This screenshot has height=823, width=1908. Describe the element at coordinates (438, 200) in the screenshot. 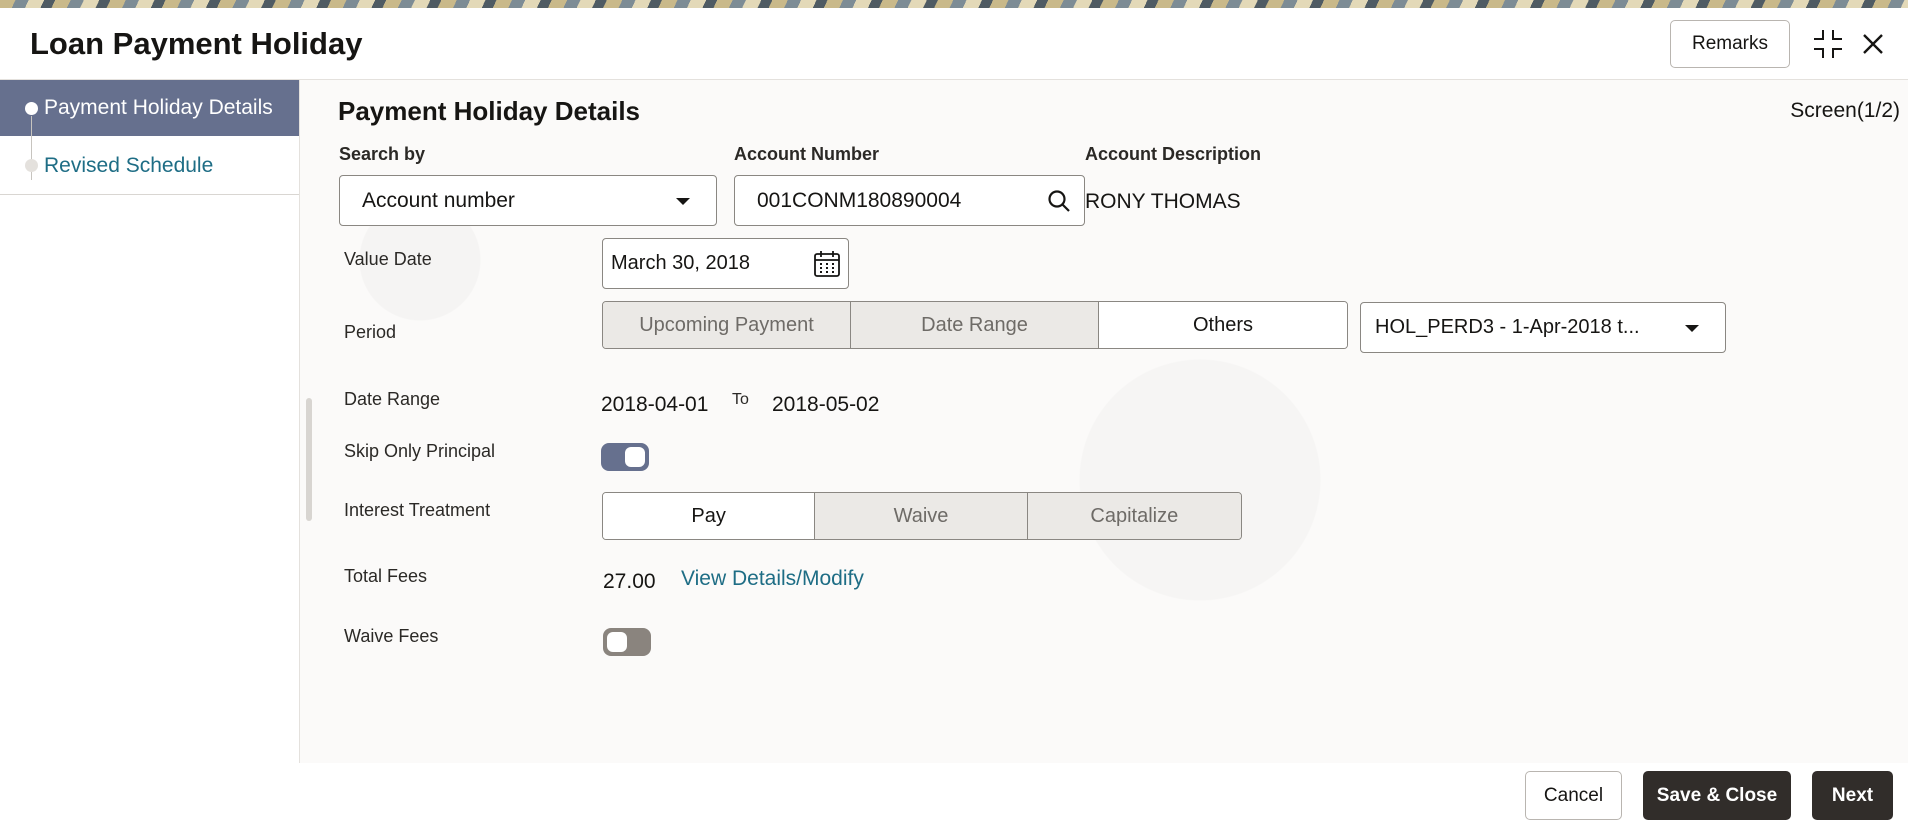

I see `search-by-value: Account number` at that location.